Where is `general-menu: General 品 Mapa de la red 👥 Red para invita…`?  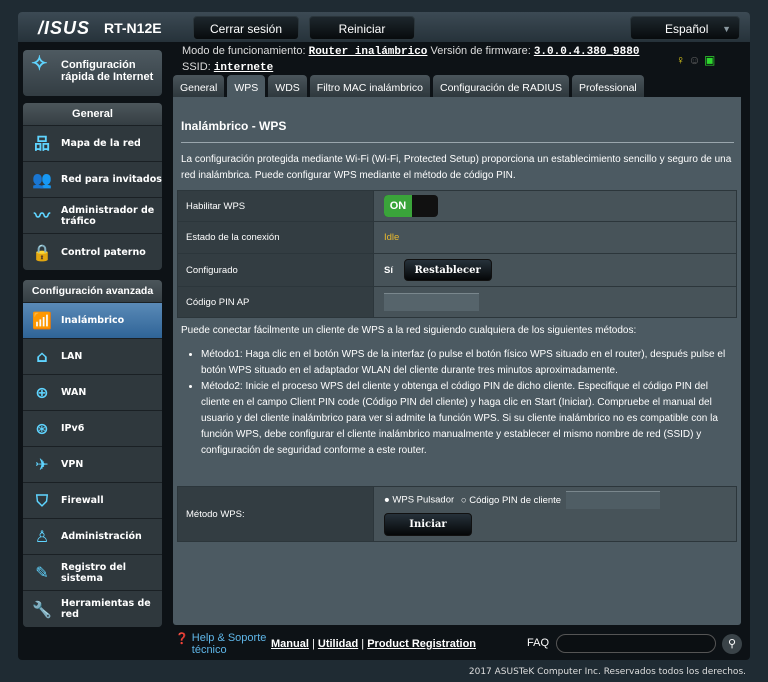 general-menu: General 品 Mapa de la red 👥 Red para invita… is located at coordinates (92, 186).